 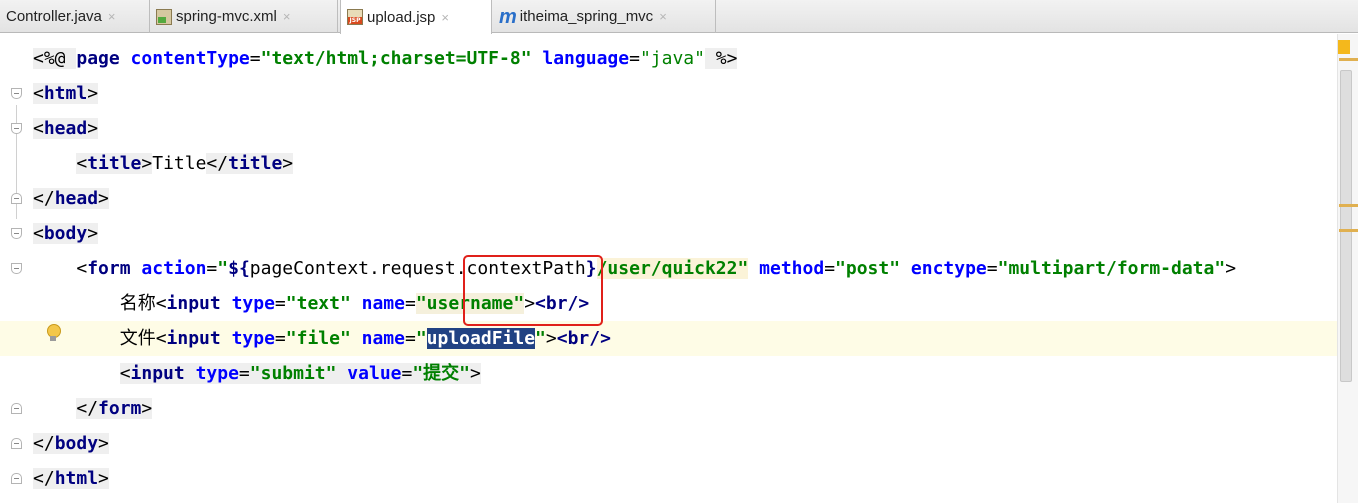 I want to click on action-path: /user/quick22, so click(x=667, y=268).